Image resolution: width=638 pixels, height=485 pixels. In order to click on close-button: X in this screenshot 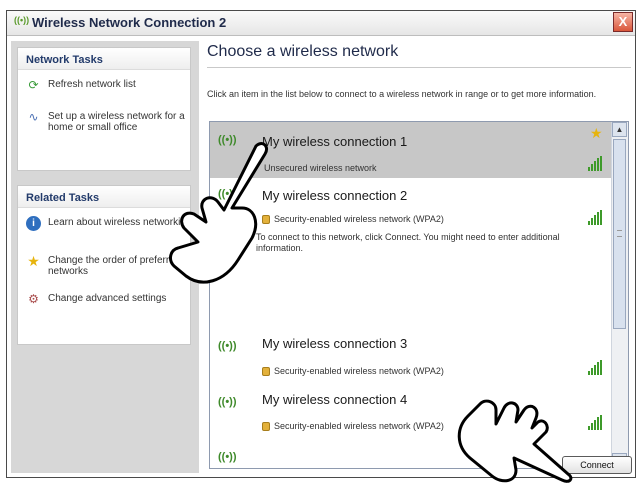, I will do `click(623, 22)`.